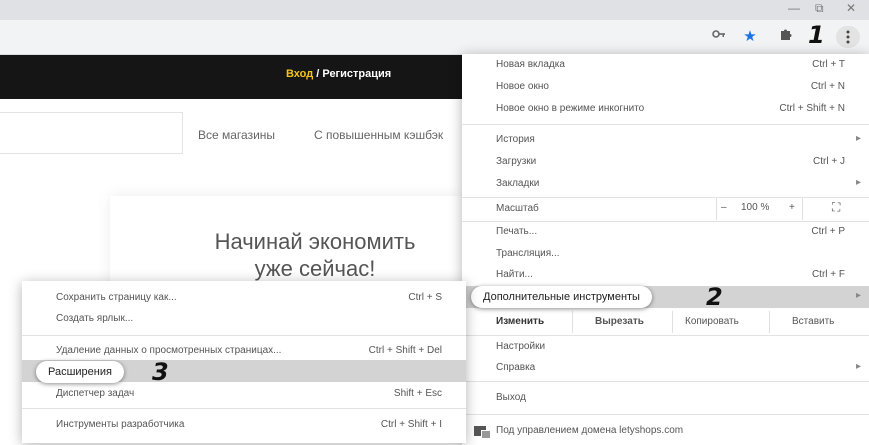 This screenshot has width=869, height=445. Describe the element at coordinates (665, 184) in the screenshot. I see `menu-bookmarks: Закладки ▸` at that location.